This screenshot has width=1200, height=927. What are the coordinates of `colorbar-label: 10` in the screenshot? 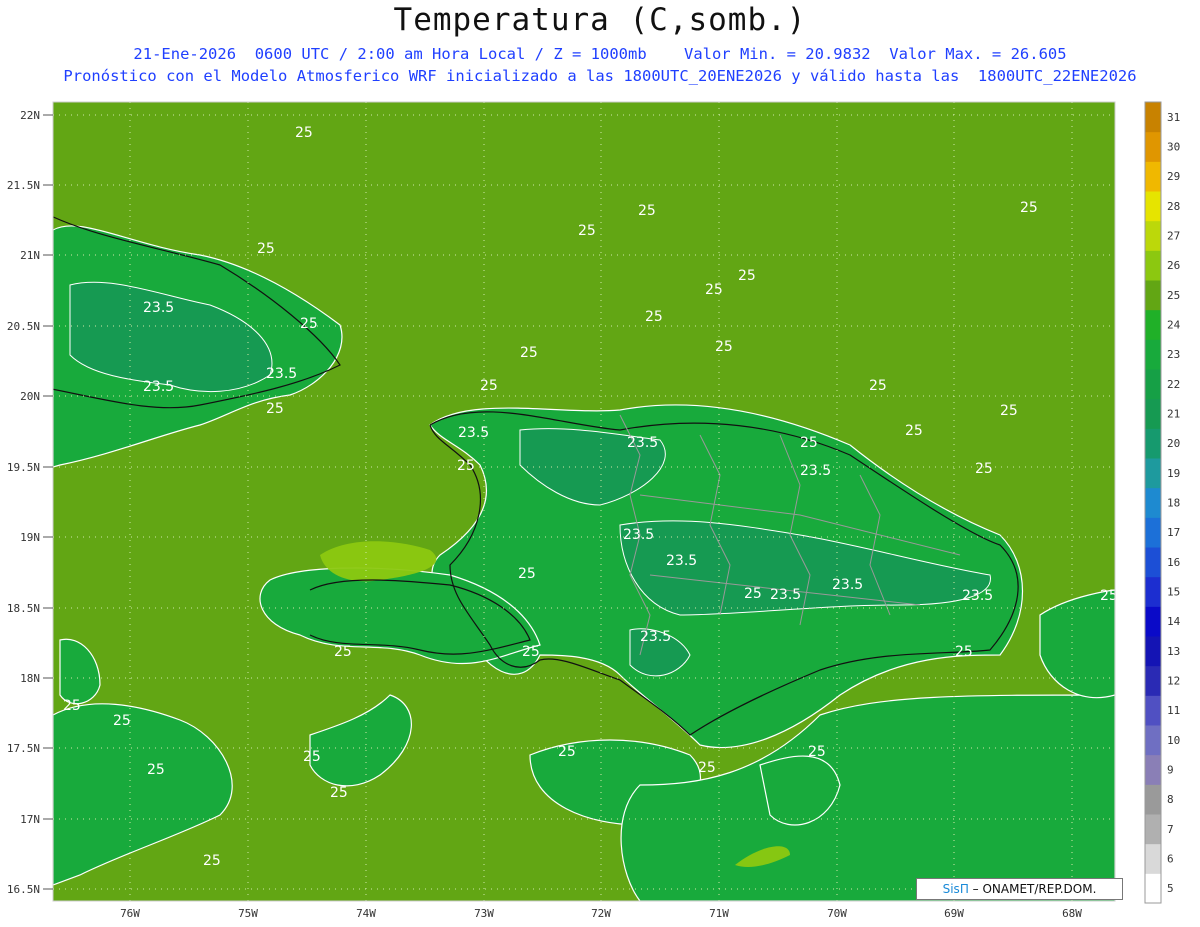 It's located at (1173, 740).